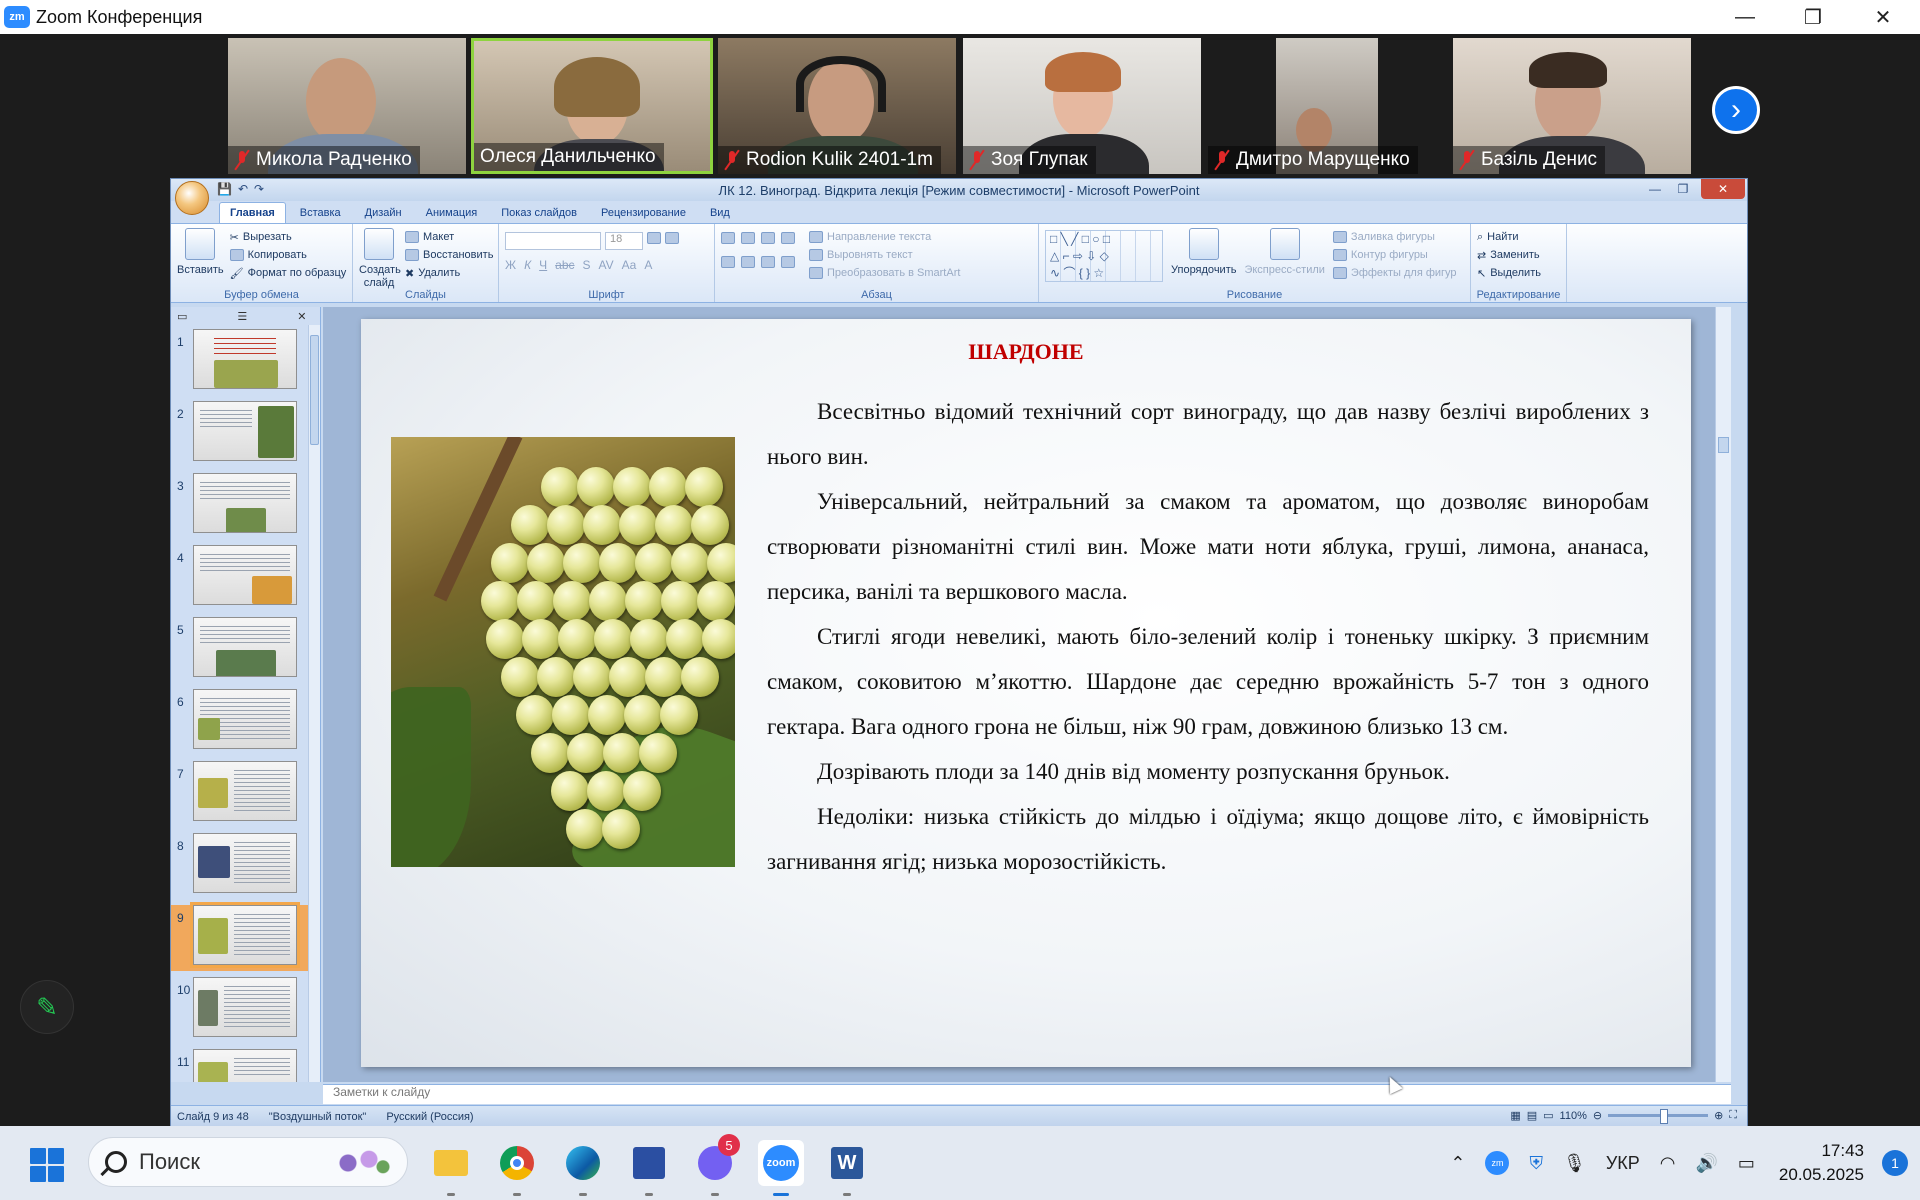 The image size is (1920, 1200). What do you see at coordinates (539, 213) in the screenshot?
I see `tab-slideshow: Показ слайдов` at bounding box center [539, 213].